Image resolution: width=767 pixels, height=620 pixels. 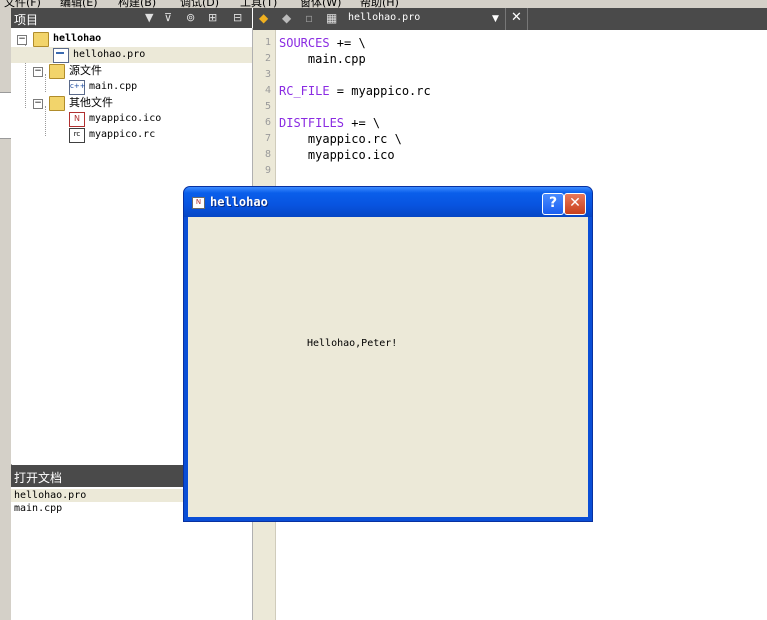 What do you see at coordinates (22, 4) in the screenshot?
I see `menu-file: 文件(F)` at bounding box center [22, 4].